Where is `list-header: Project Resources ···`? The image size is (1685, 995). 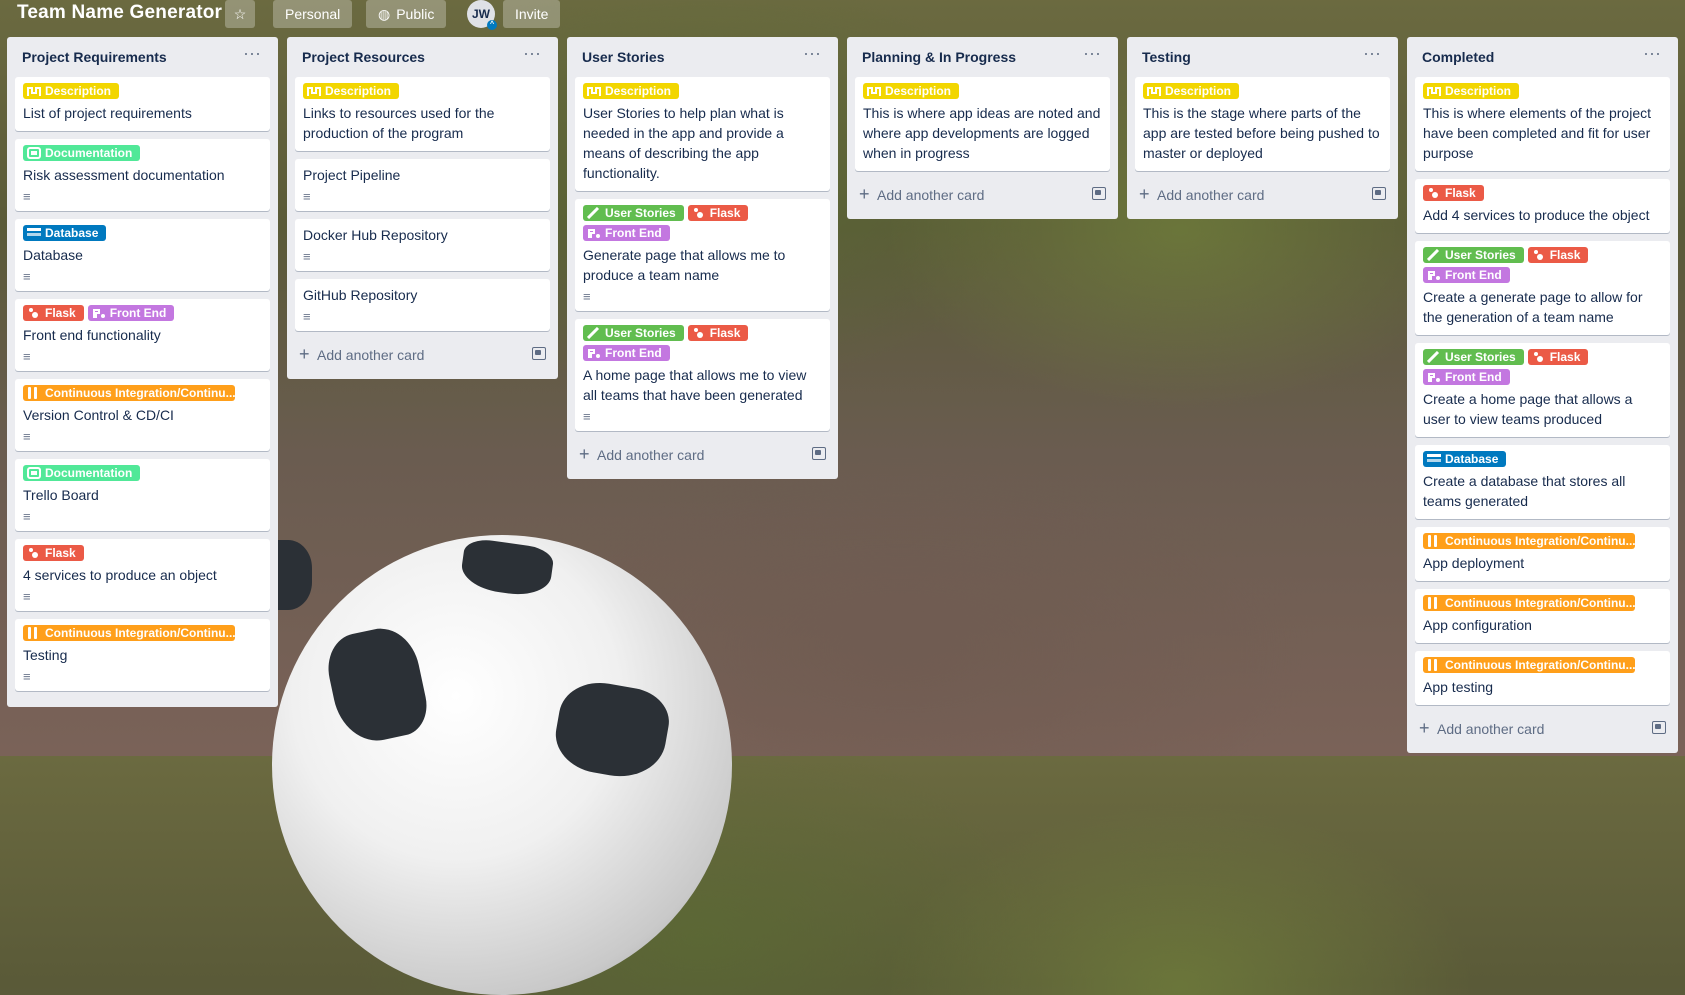
list-header: Project Resources ··· is located at coordinates (422, 57).